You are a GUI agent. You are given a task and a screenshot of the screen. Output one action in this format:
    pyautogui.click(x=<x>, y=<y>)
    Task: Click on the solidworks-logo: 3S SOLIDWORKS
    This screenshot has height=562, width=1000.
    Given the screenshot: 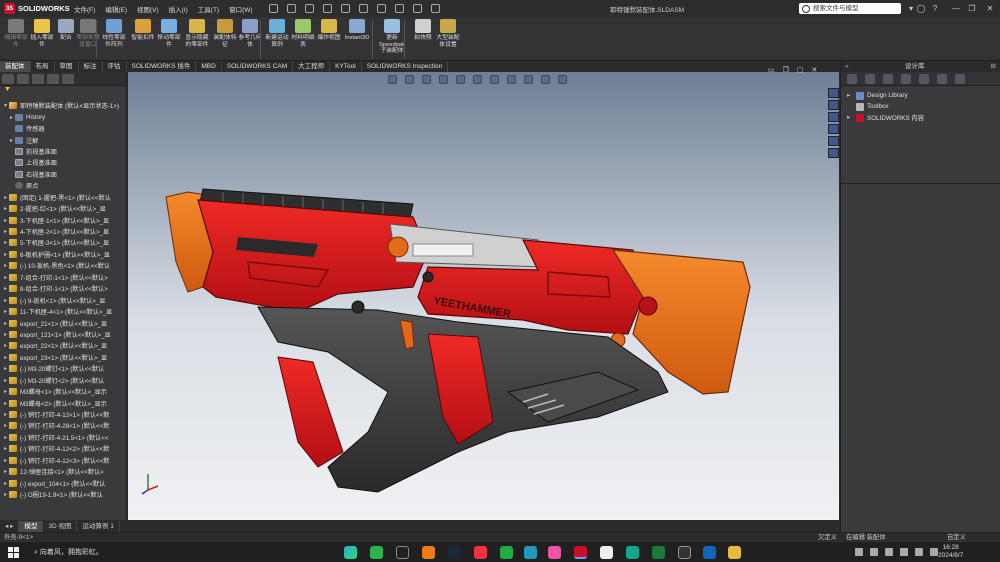 What is the action you would take?
    pyautogui.click(x=36, y=8)
    